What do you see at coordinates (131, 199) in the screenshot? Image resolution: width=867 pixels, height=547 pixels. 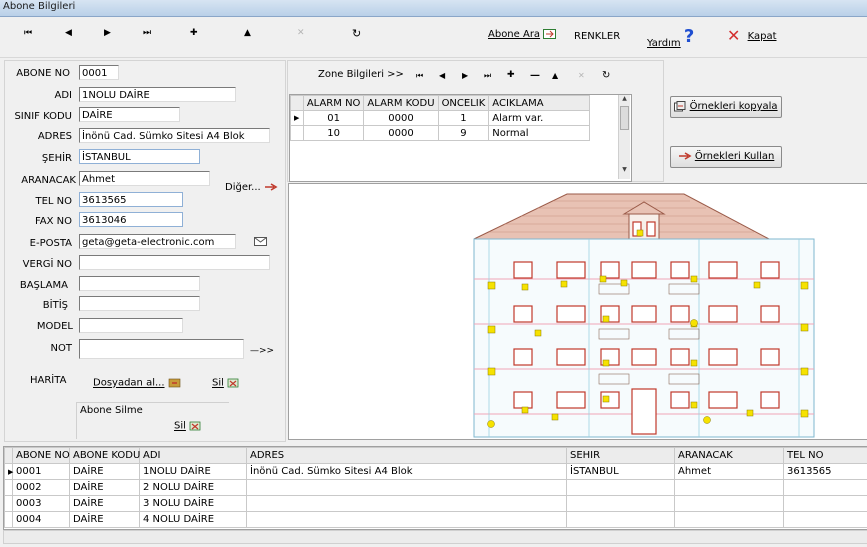 I see `tel-no-field: 3613565` at bounding box center [131, 199].